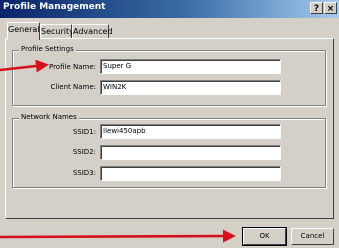 This screenshot has height=248, width=339. I want to click on client-name-label: Client Name:, so click(73, 87).